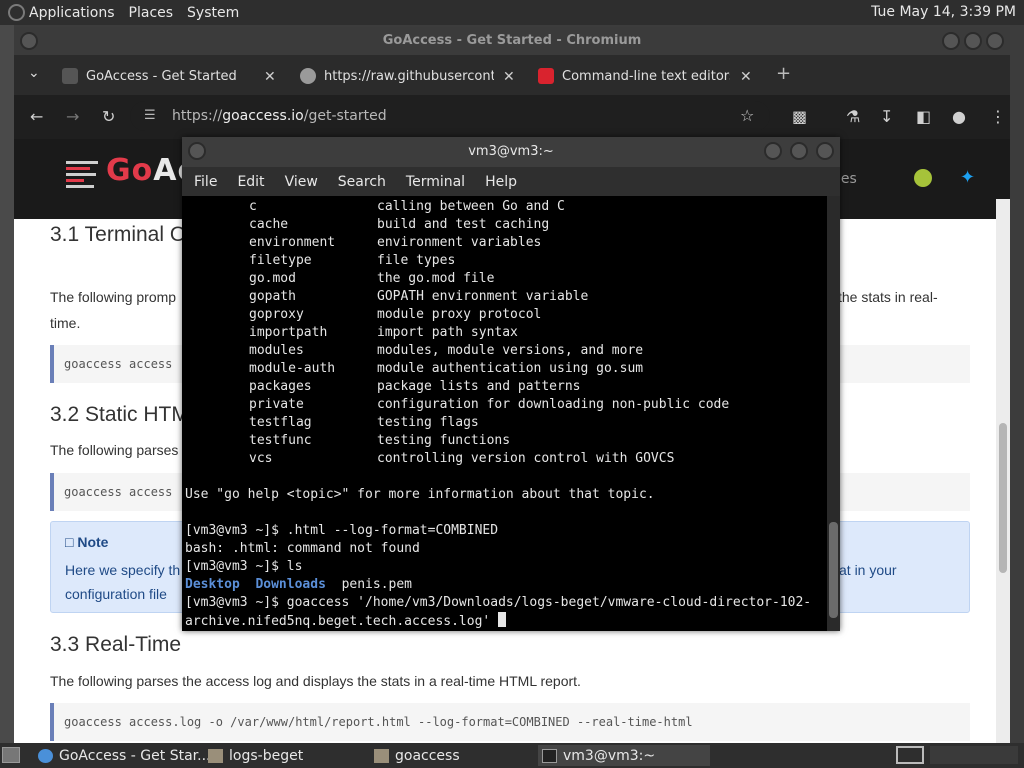 This screenshot has width=1024, height=768. I want to click on panel-clock: Tue May 14, 3:39 PM, so click(943, 12).